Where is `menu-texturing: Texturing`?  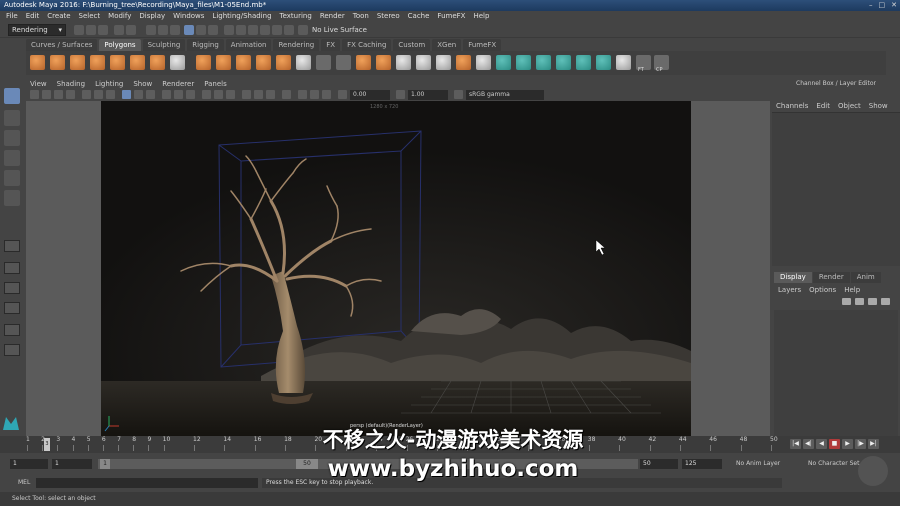
menu-texturing: Texturing is located at coordinates (296, 16).